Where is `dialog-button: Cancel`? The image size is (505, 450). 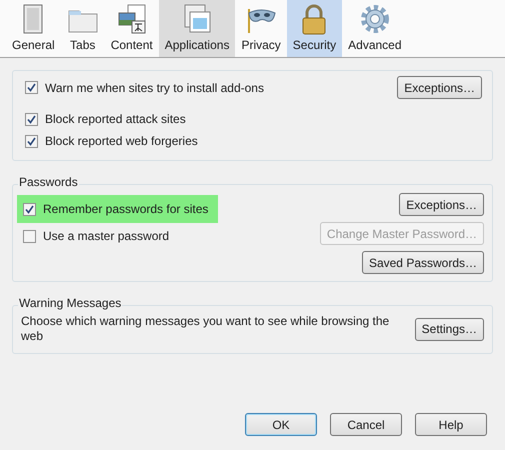
dialog-button: Cancel is located at coordinates (366, 424).